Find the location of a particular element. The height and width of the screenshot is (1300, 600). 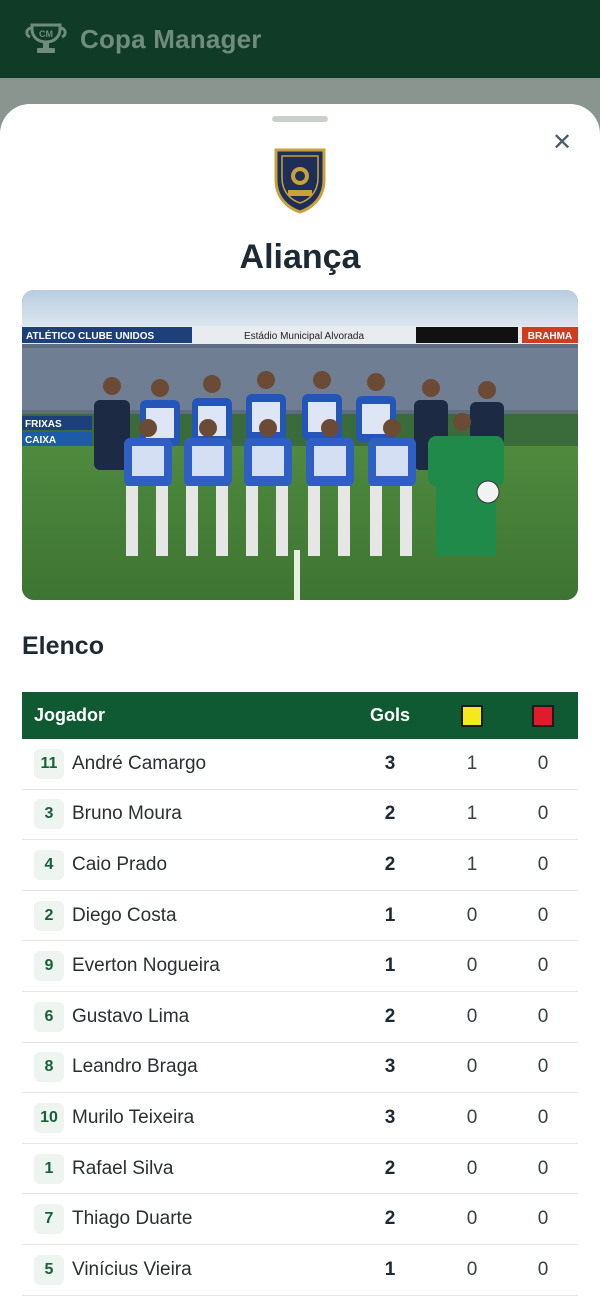

player-name: Thiago Duarte is located at coordinates (132, 1219).